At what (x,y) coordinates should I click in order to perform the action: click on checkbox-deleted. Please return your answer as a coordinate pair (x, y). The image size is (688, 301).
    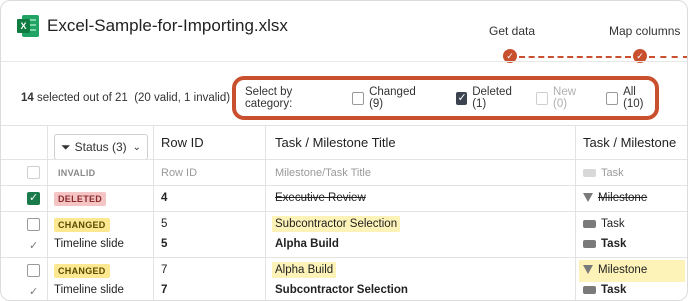
    Looking at the image, I should click on (461, 98).